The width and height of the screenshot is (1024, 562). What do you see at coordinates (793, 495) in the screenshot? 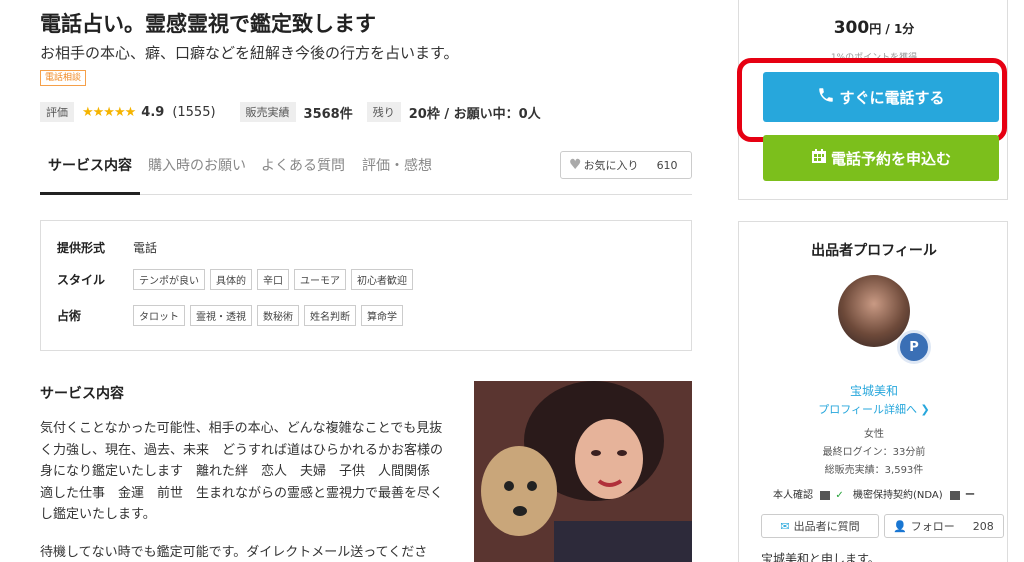
I see `identity-verified-label: 本人確認` at bounding box center [793, 495].